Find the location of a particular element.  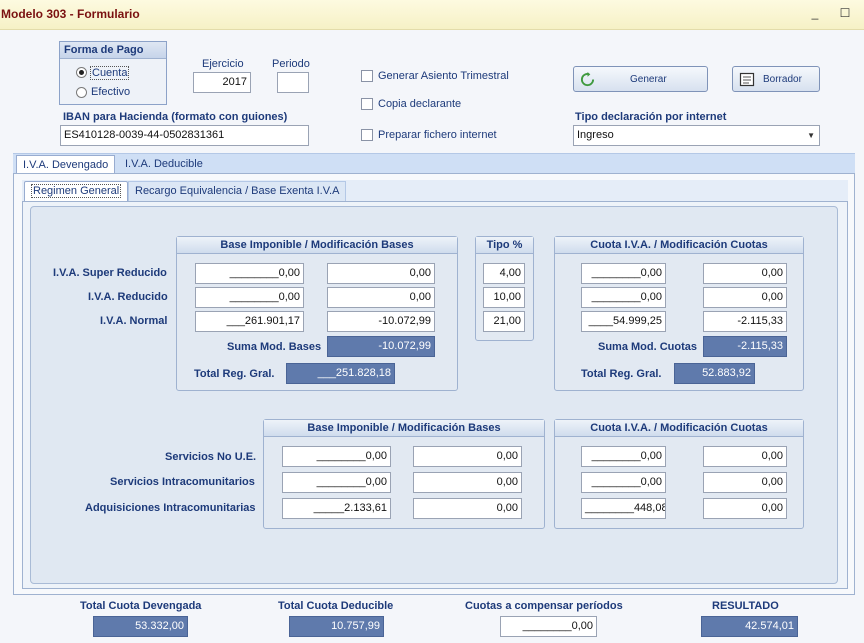

iban-field: ES410128-0039-44-0502831361 is located at coordinates (184, 135).